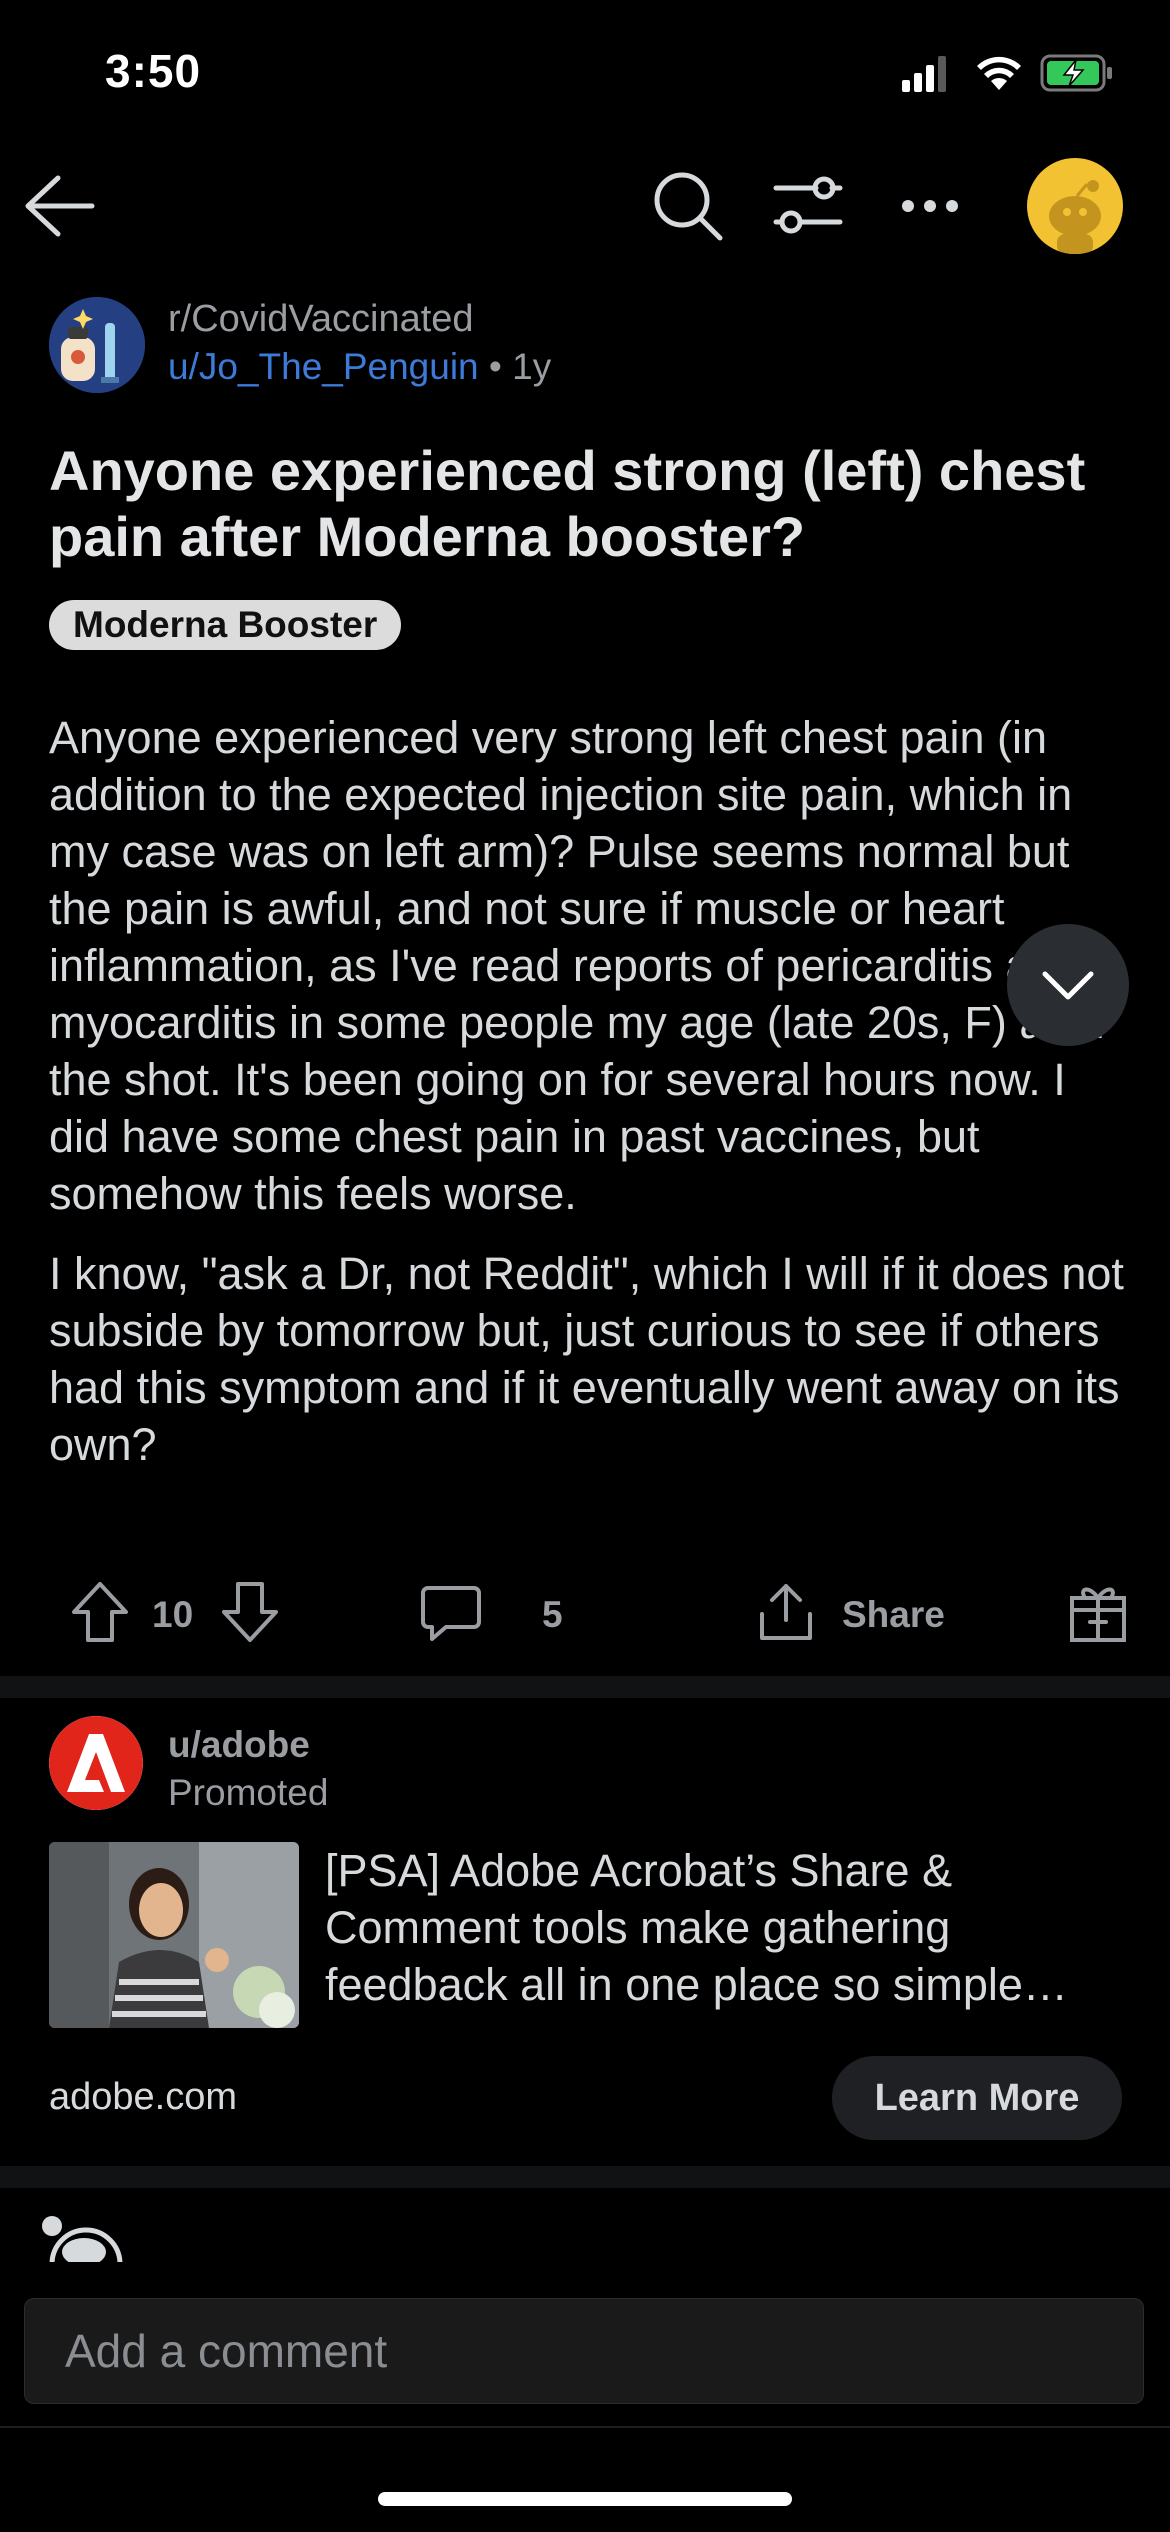 The image size is (1170, 2532). Describe the element at coordinates (808, 206) in the screenshot. I see `filter-icon` at that location.